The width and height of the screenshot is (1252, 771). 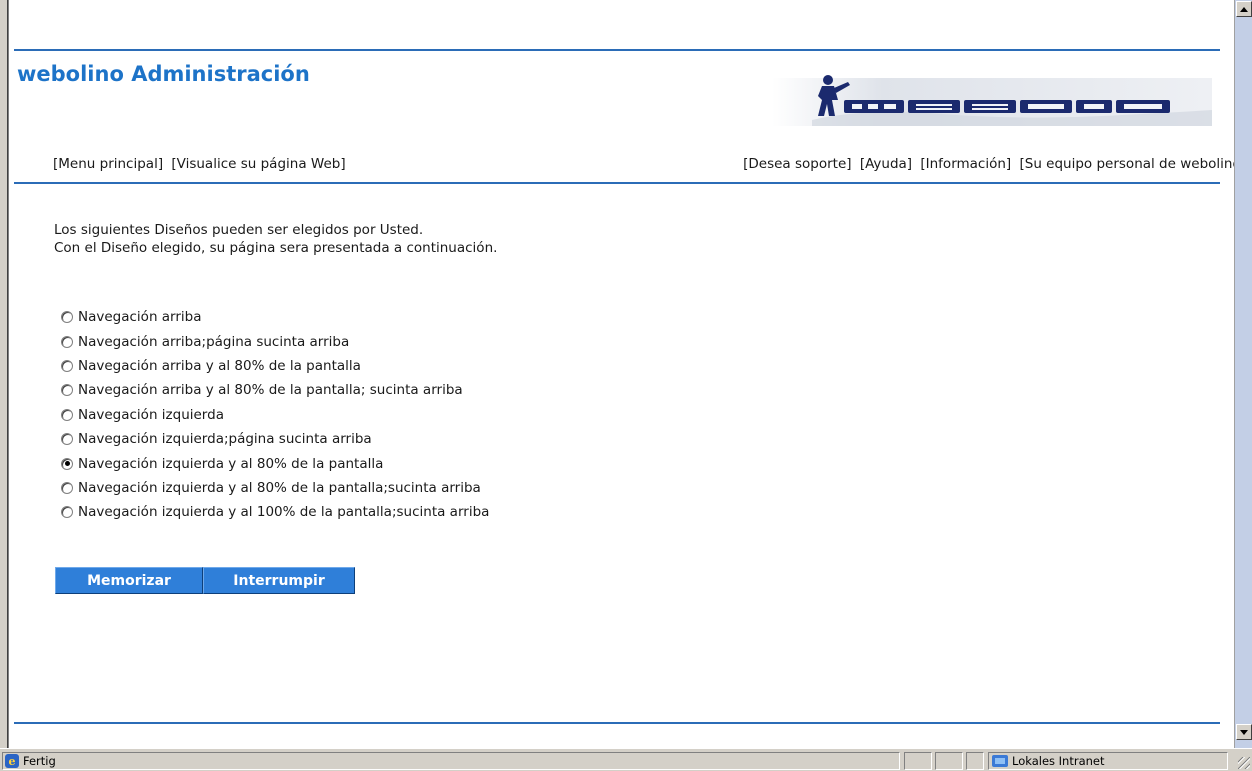 I want to click on status-panel: e Fertig, so click(x=451, y=761).